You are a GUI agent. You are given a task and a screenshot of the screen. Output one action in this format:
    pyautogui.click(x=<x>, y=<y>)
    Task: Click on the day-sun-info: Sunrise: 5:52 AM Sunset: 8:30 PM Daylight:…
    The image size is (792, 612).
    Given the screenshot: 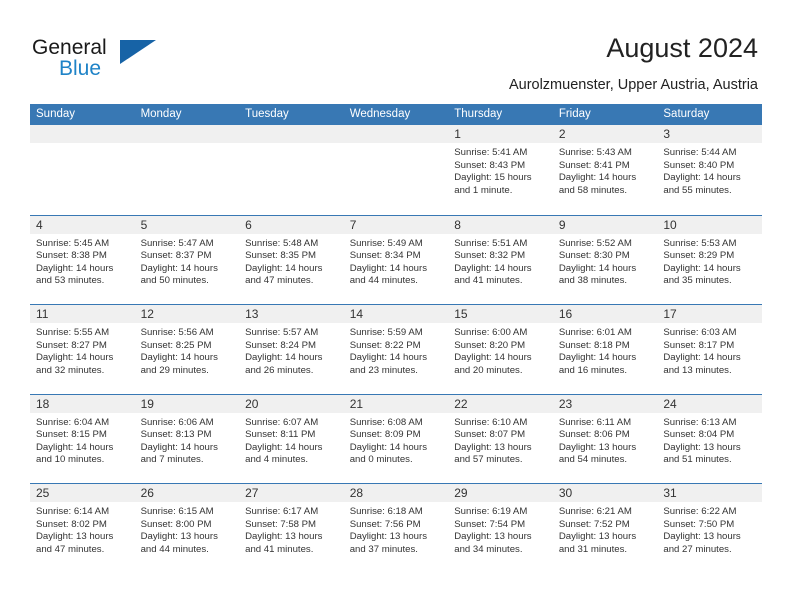 What is the action you would take?
    pyautogui.click(x=605, y=261)
    